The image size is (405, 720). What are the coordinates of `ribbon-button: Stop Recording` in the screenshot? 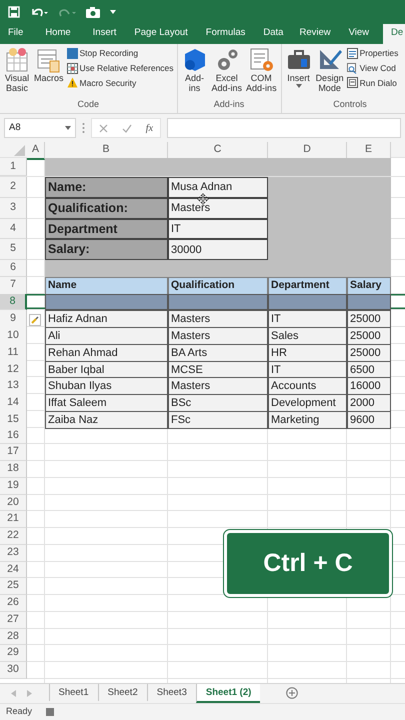 It's located at (120, 53).